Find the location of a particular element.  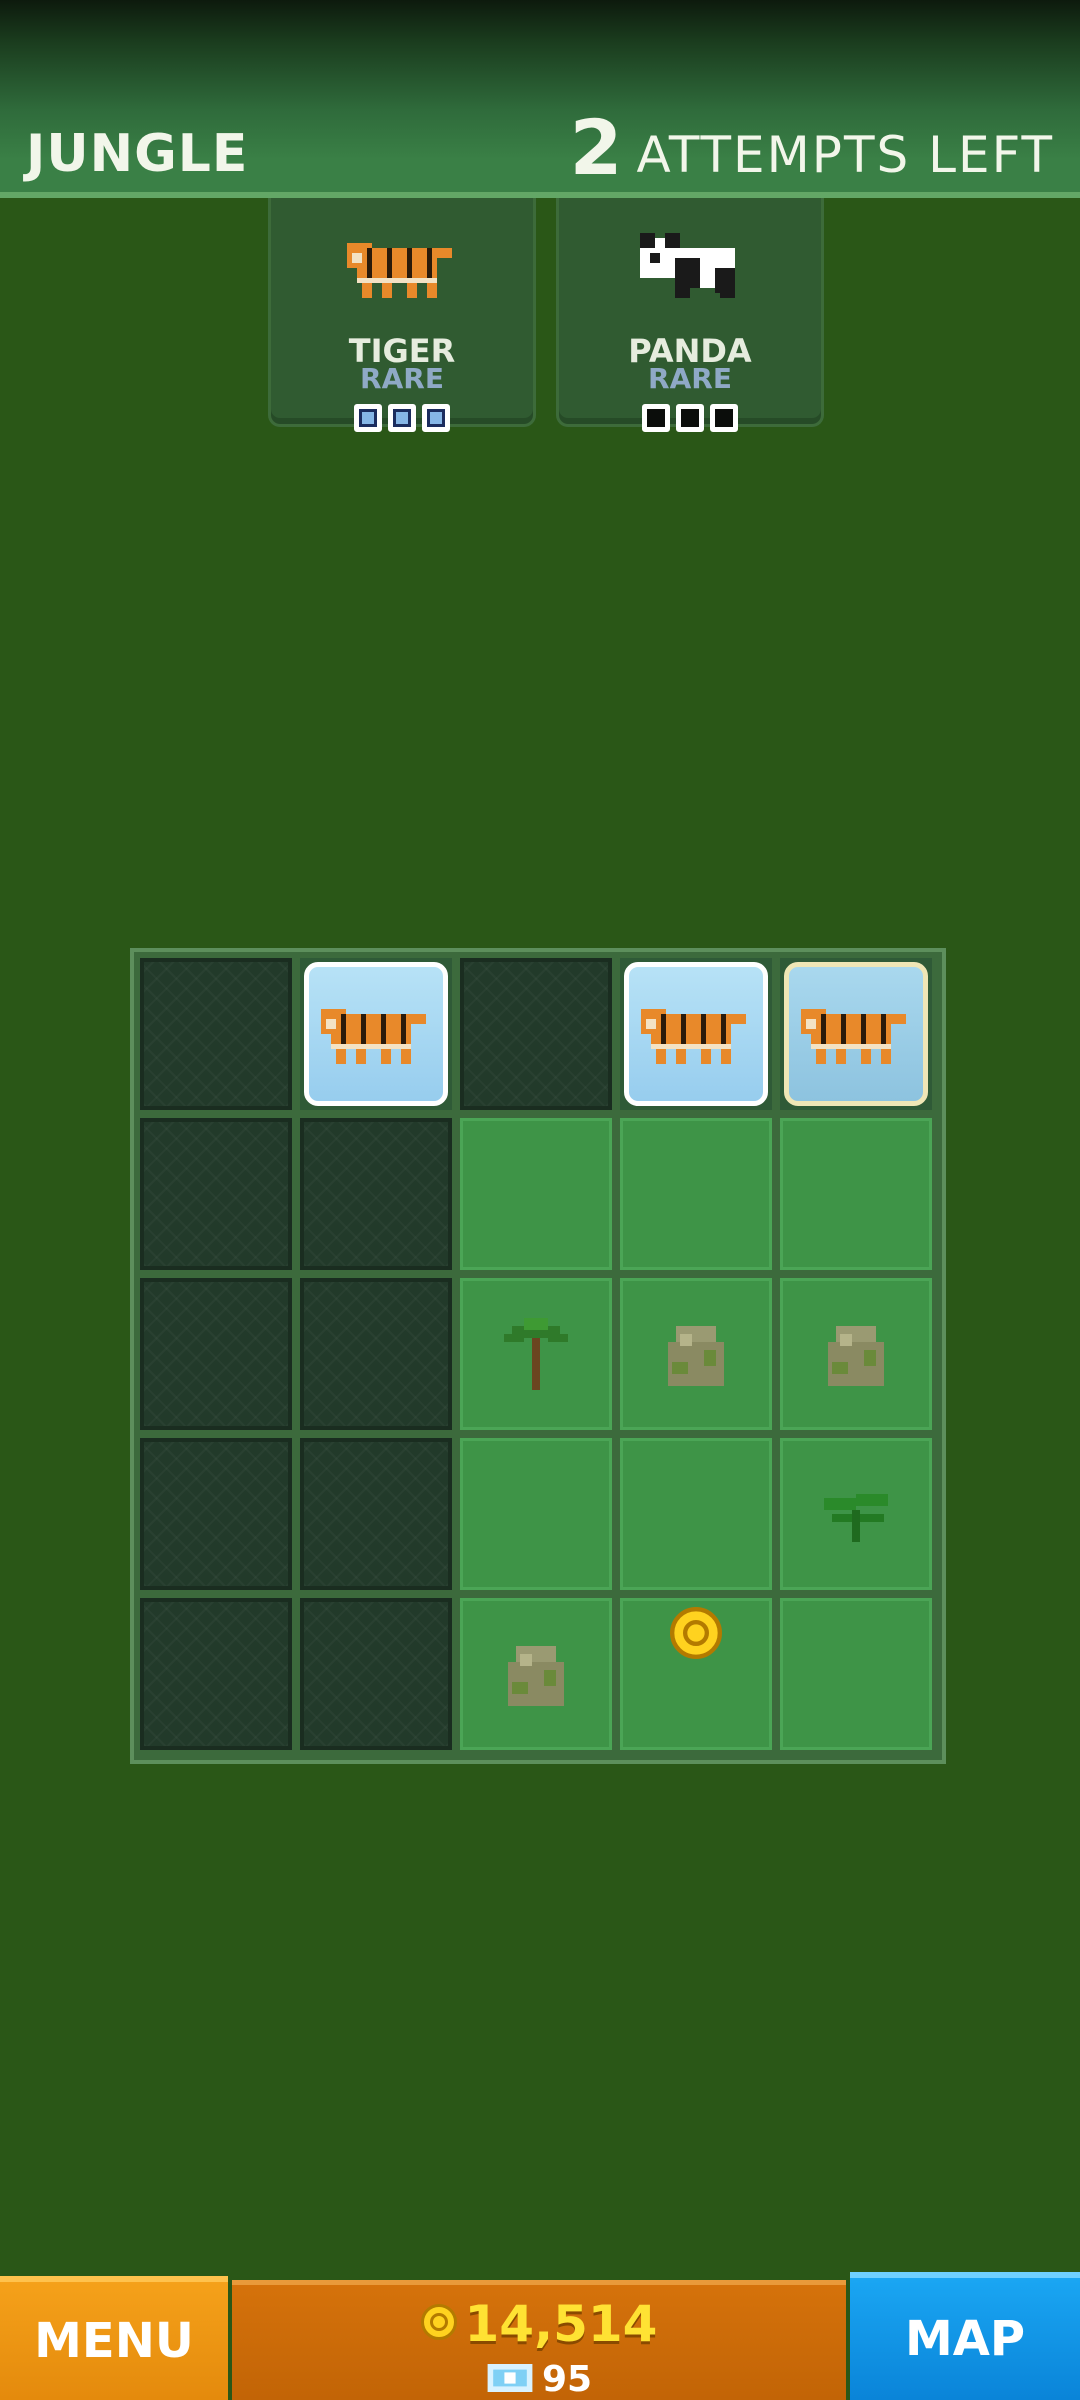

coin-balance: 14,514 is located at coordinates (539, 2324).